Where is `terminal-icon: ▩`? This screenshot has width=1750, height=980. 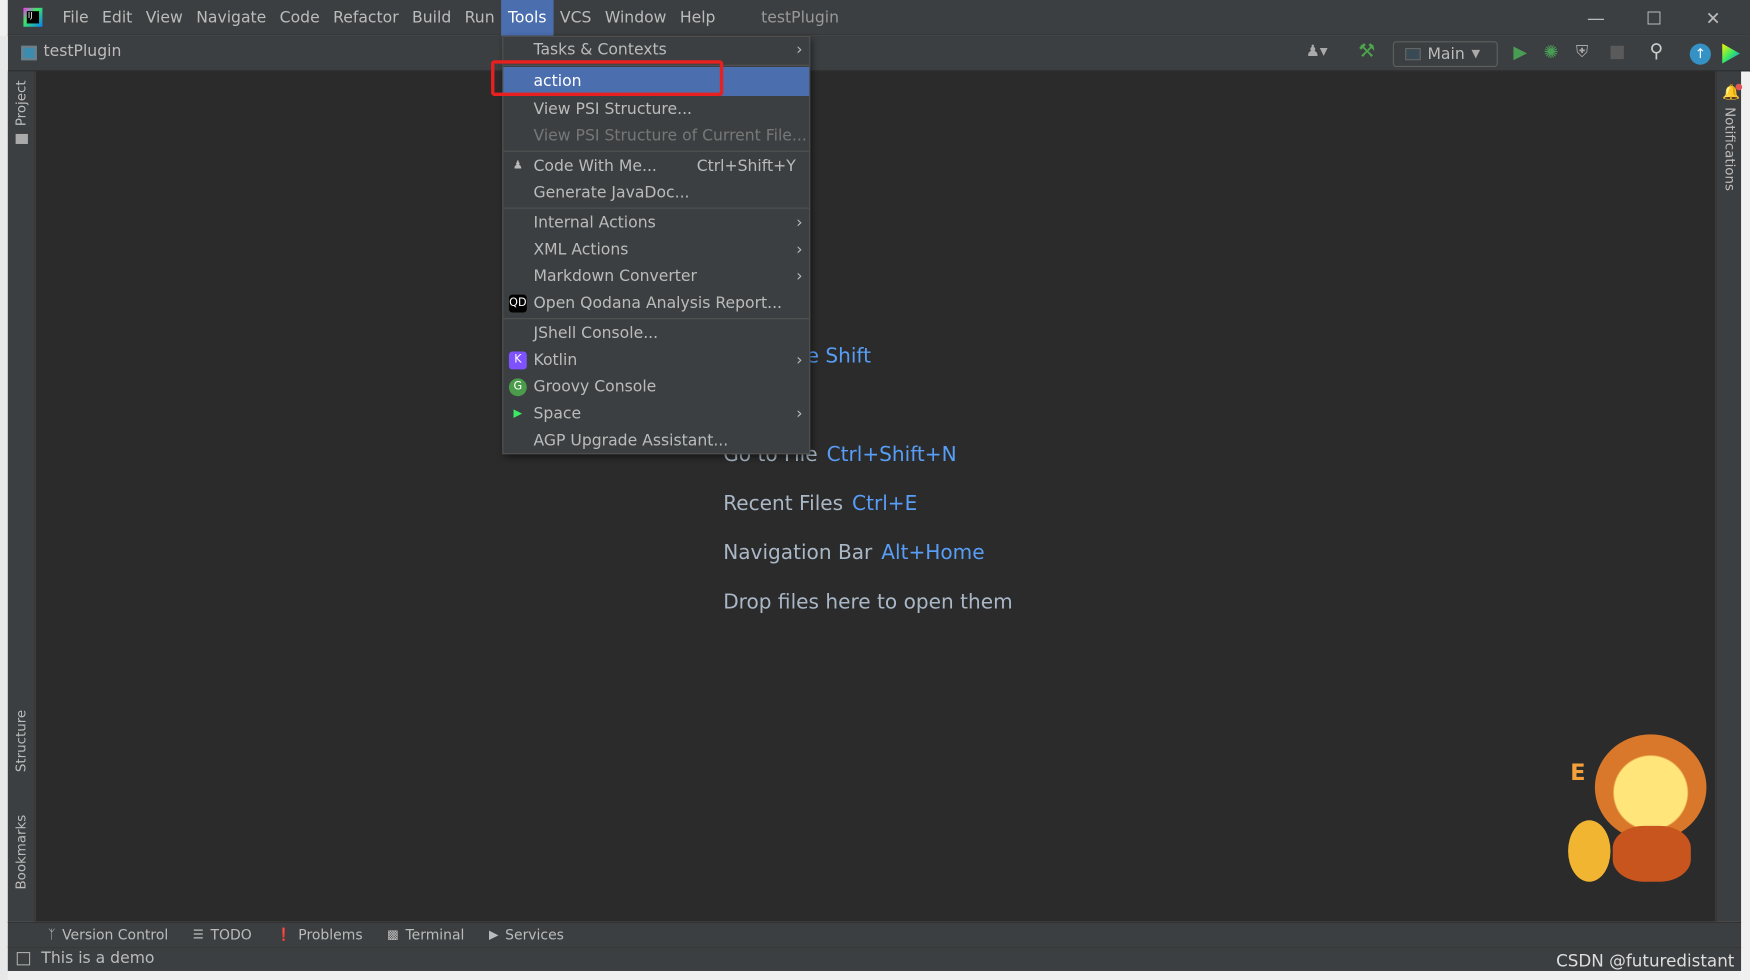
terminal-icon: ▩ is located at coordinates (393, 934).